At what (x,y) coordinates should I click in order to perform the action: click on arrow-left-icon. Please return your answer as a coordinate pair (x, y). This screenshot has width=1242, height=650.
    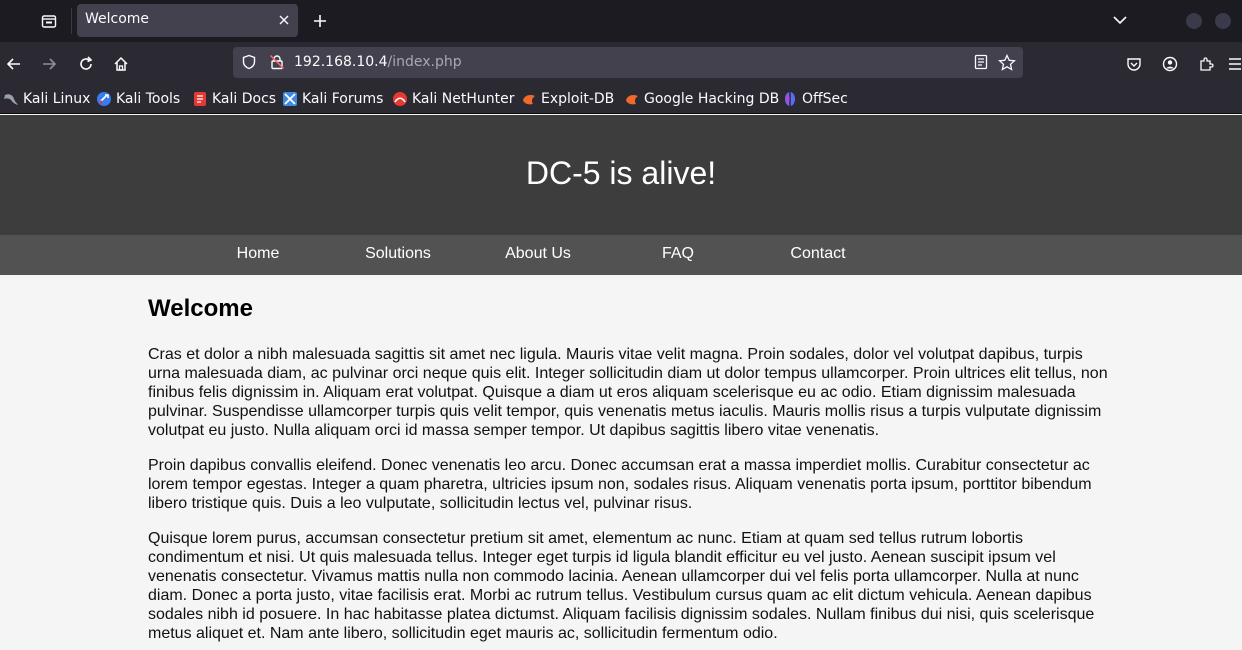
    Looking at the image, I should click on (13, 64).